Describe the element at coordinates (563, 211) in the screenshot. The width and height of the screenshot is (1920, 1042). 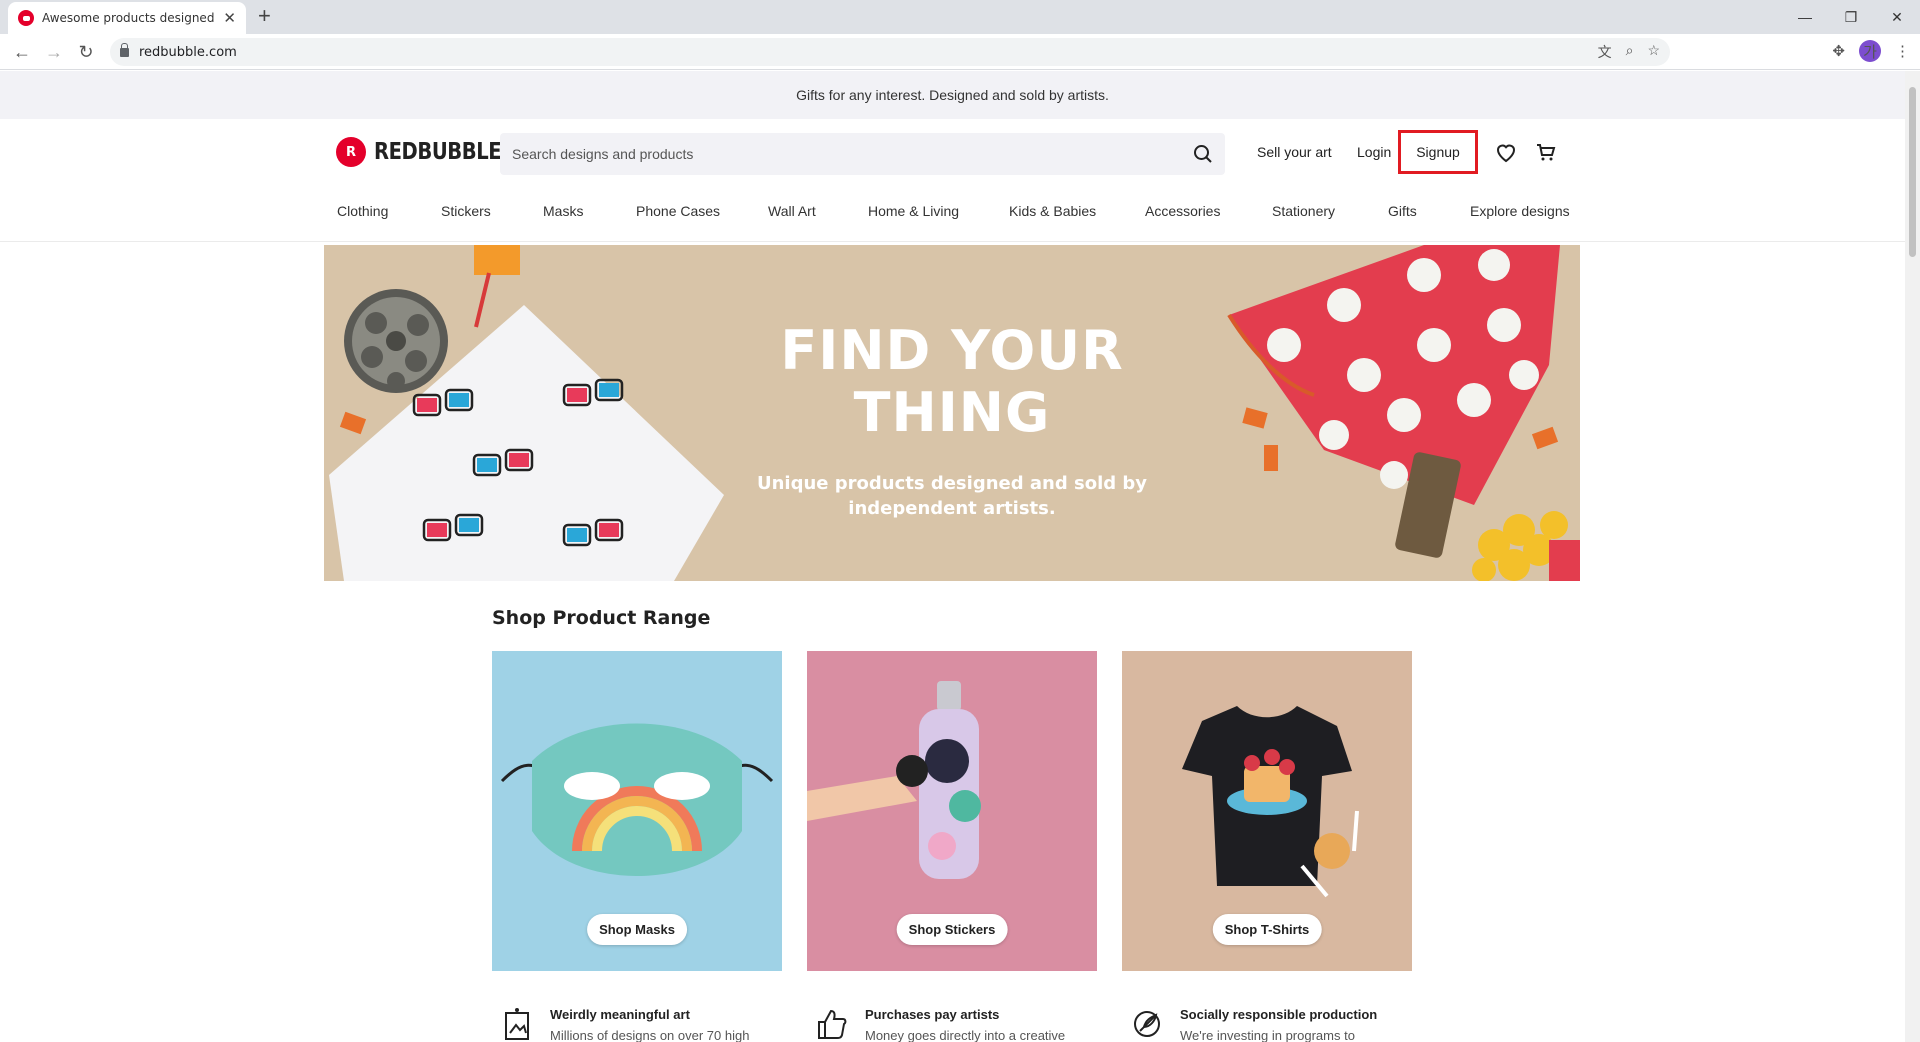
I see `nav-masks: Masks` at that location.